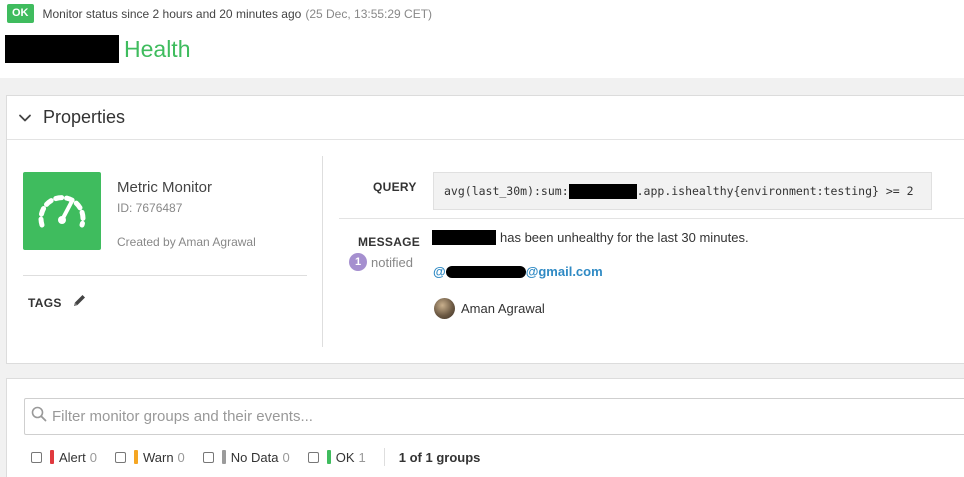  I want to click on warn-status-bar, so click(135, 457).